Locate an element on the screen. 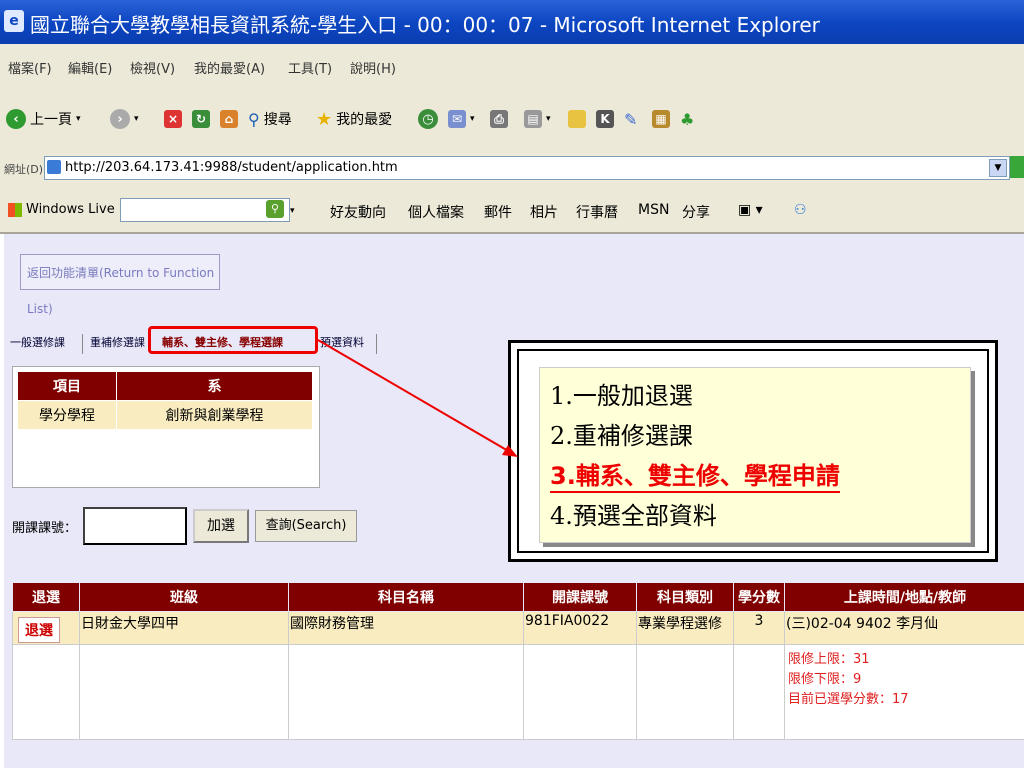 The width and height of the screenshot is (1024, 768). menu-view: 檢視(V) is located at coordinates (152, 67).